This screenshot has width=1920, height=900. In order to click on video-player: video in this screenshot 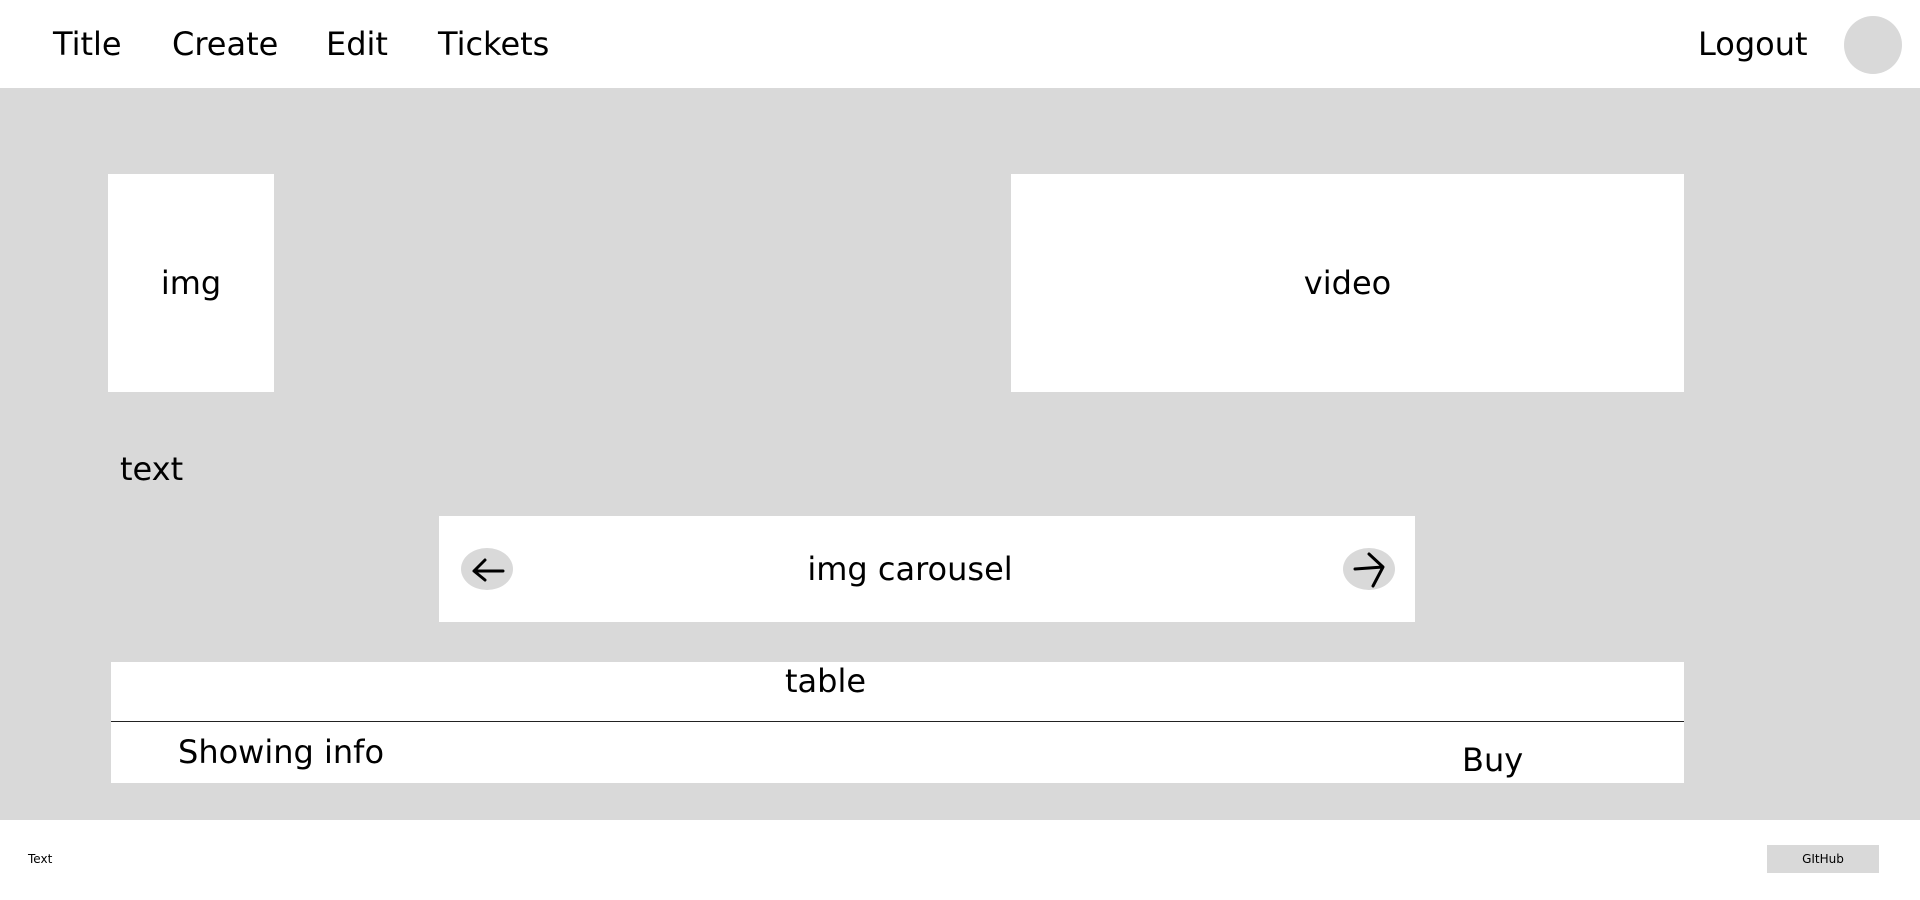, I will do `click(1347, 283)`.